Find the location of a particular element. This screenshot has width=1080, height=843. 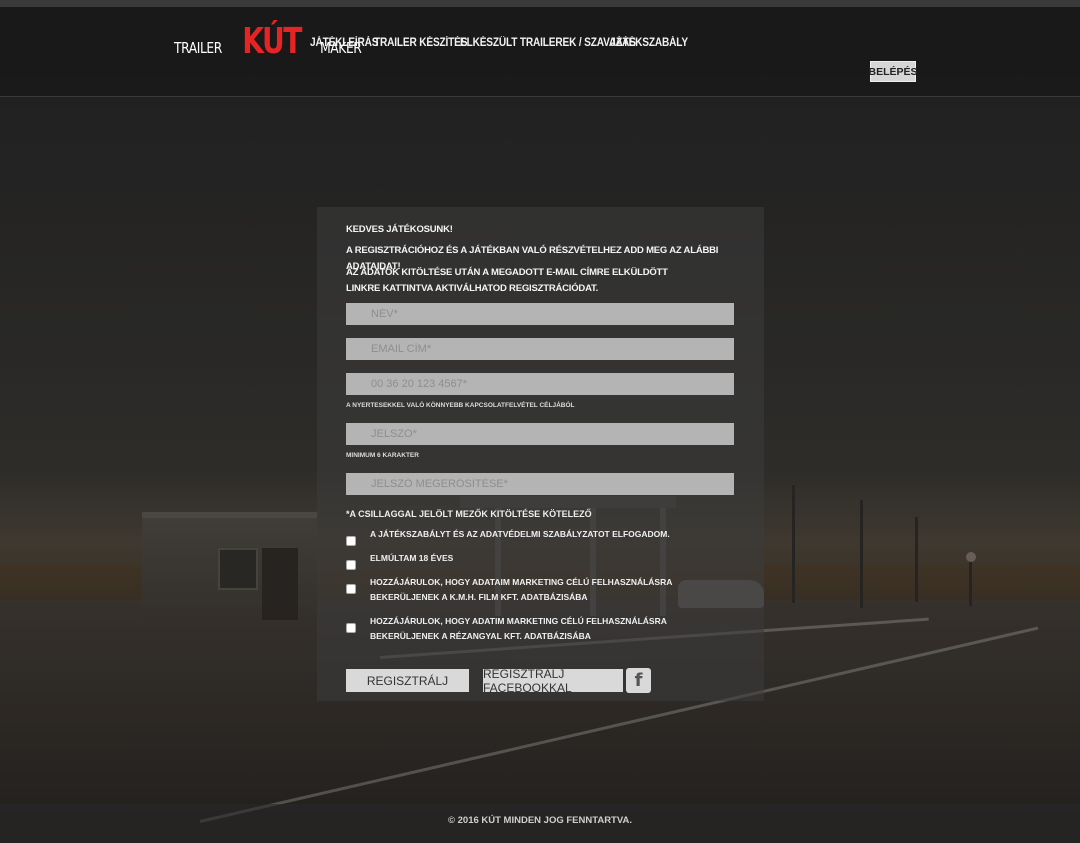

nav-item-trailer-keszites: Trailer készítés is located at coordinates (421, 43).